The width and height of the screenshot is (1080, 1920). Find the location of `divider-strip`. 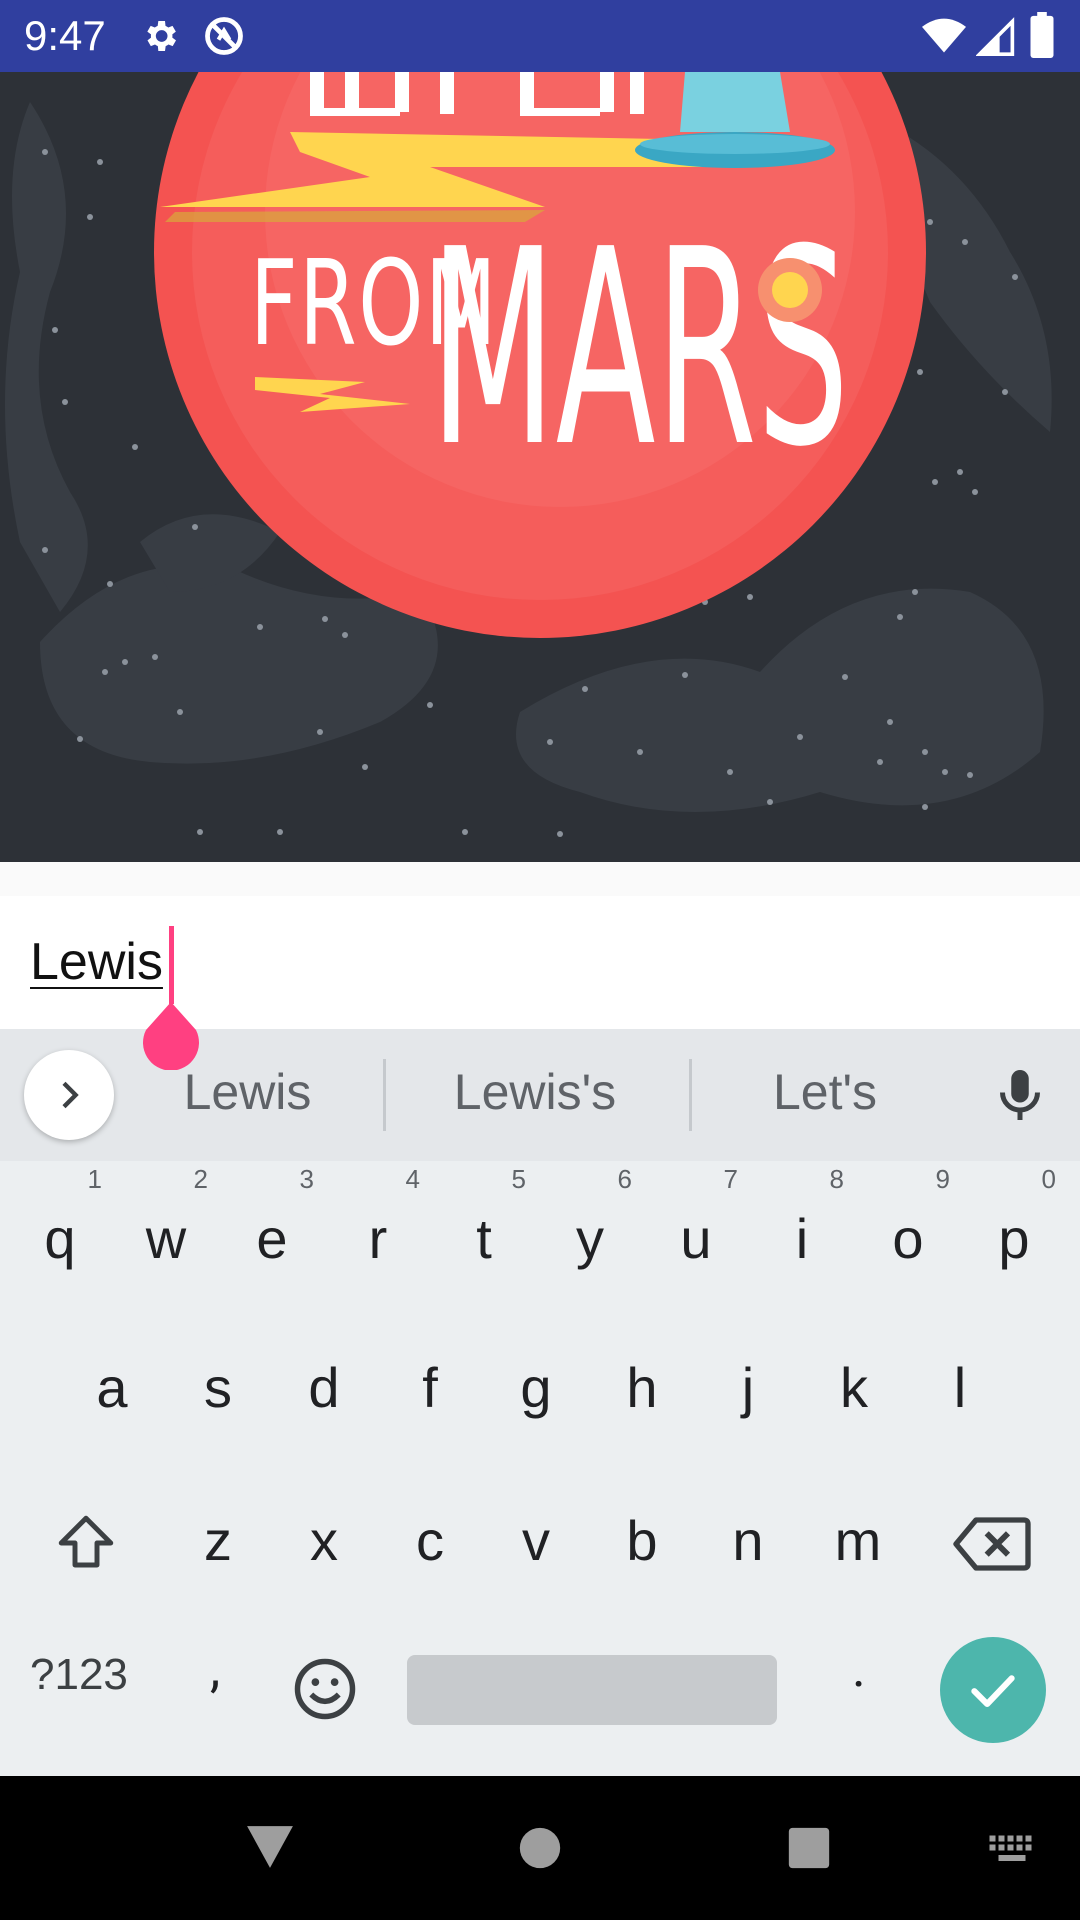

divider-strip is located at coordinates (540, 879).